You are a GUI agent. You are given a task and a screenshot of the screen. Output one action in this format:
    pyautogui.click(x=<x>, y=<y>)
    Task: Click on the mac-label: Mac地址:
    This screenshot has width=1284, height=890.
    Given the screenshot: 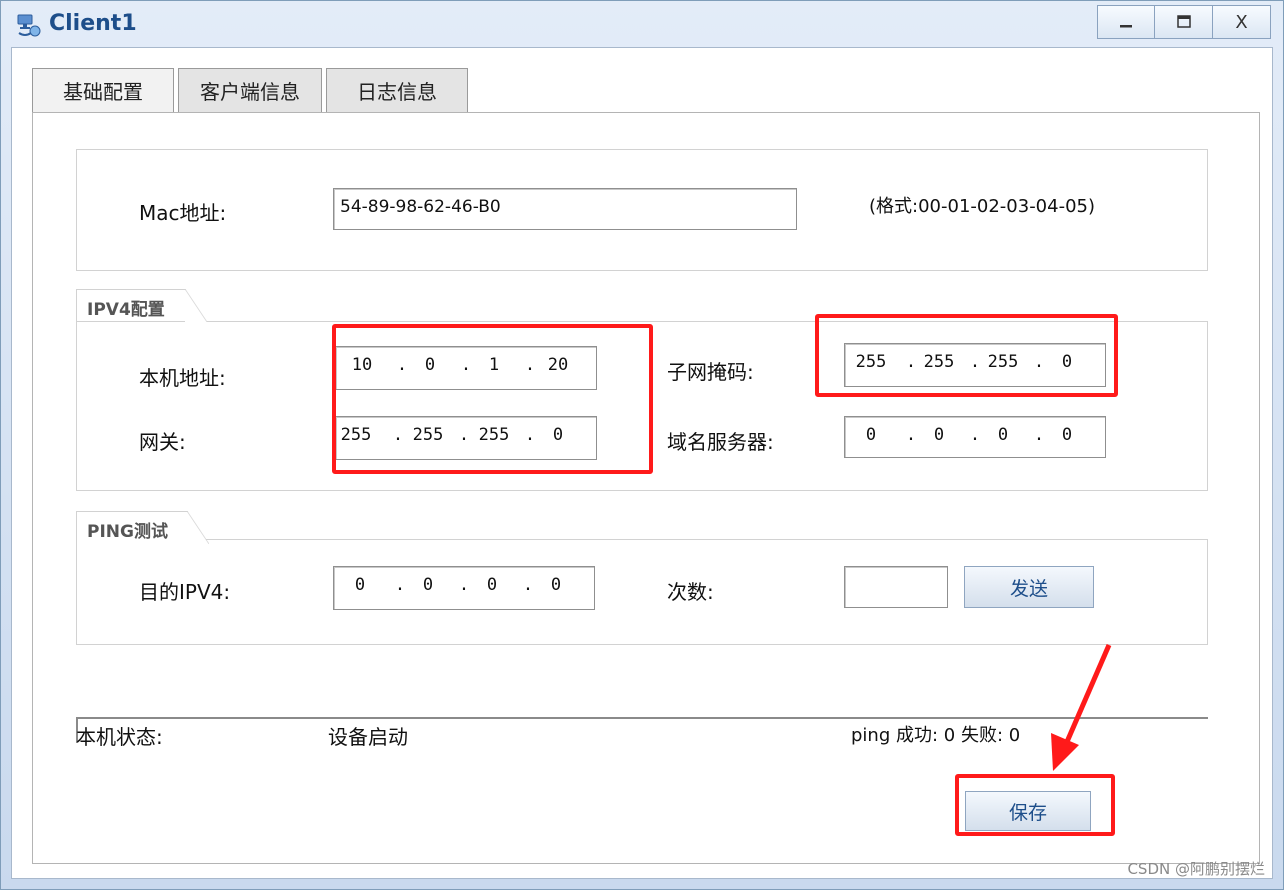 What is the action you would take?
    pyautogui.click(x=183, y=213)
    